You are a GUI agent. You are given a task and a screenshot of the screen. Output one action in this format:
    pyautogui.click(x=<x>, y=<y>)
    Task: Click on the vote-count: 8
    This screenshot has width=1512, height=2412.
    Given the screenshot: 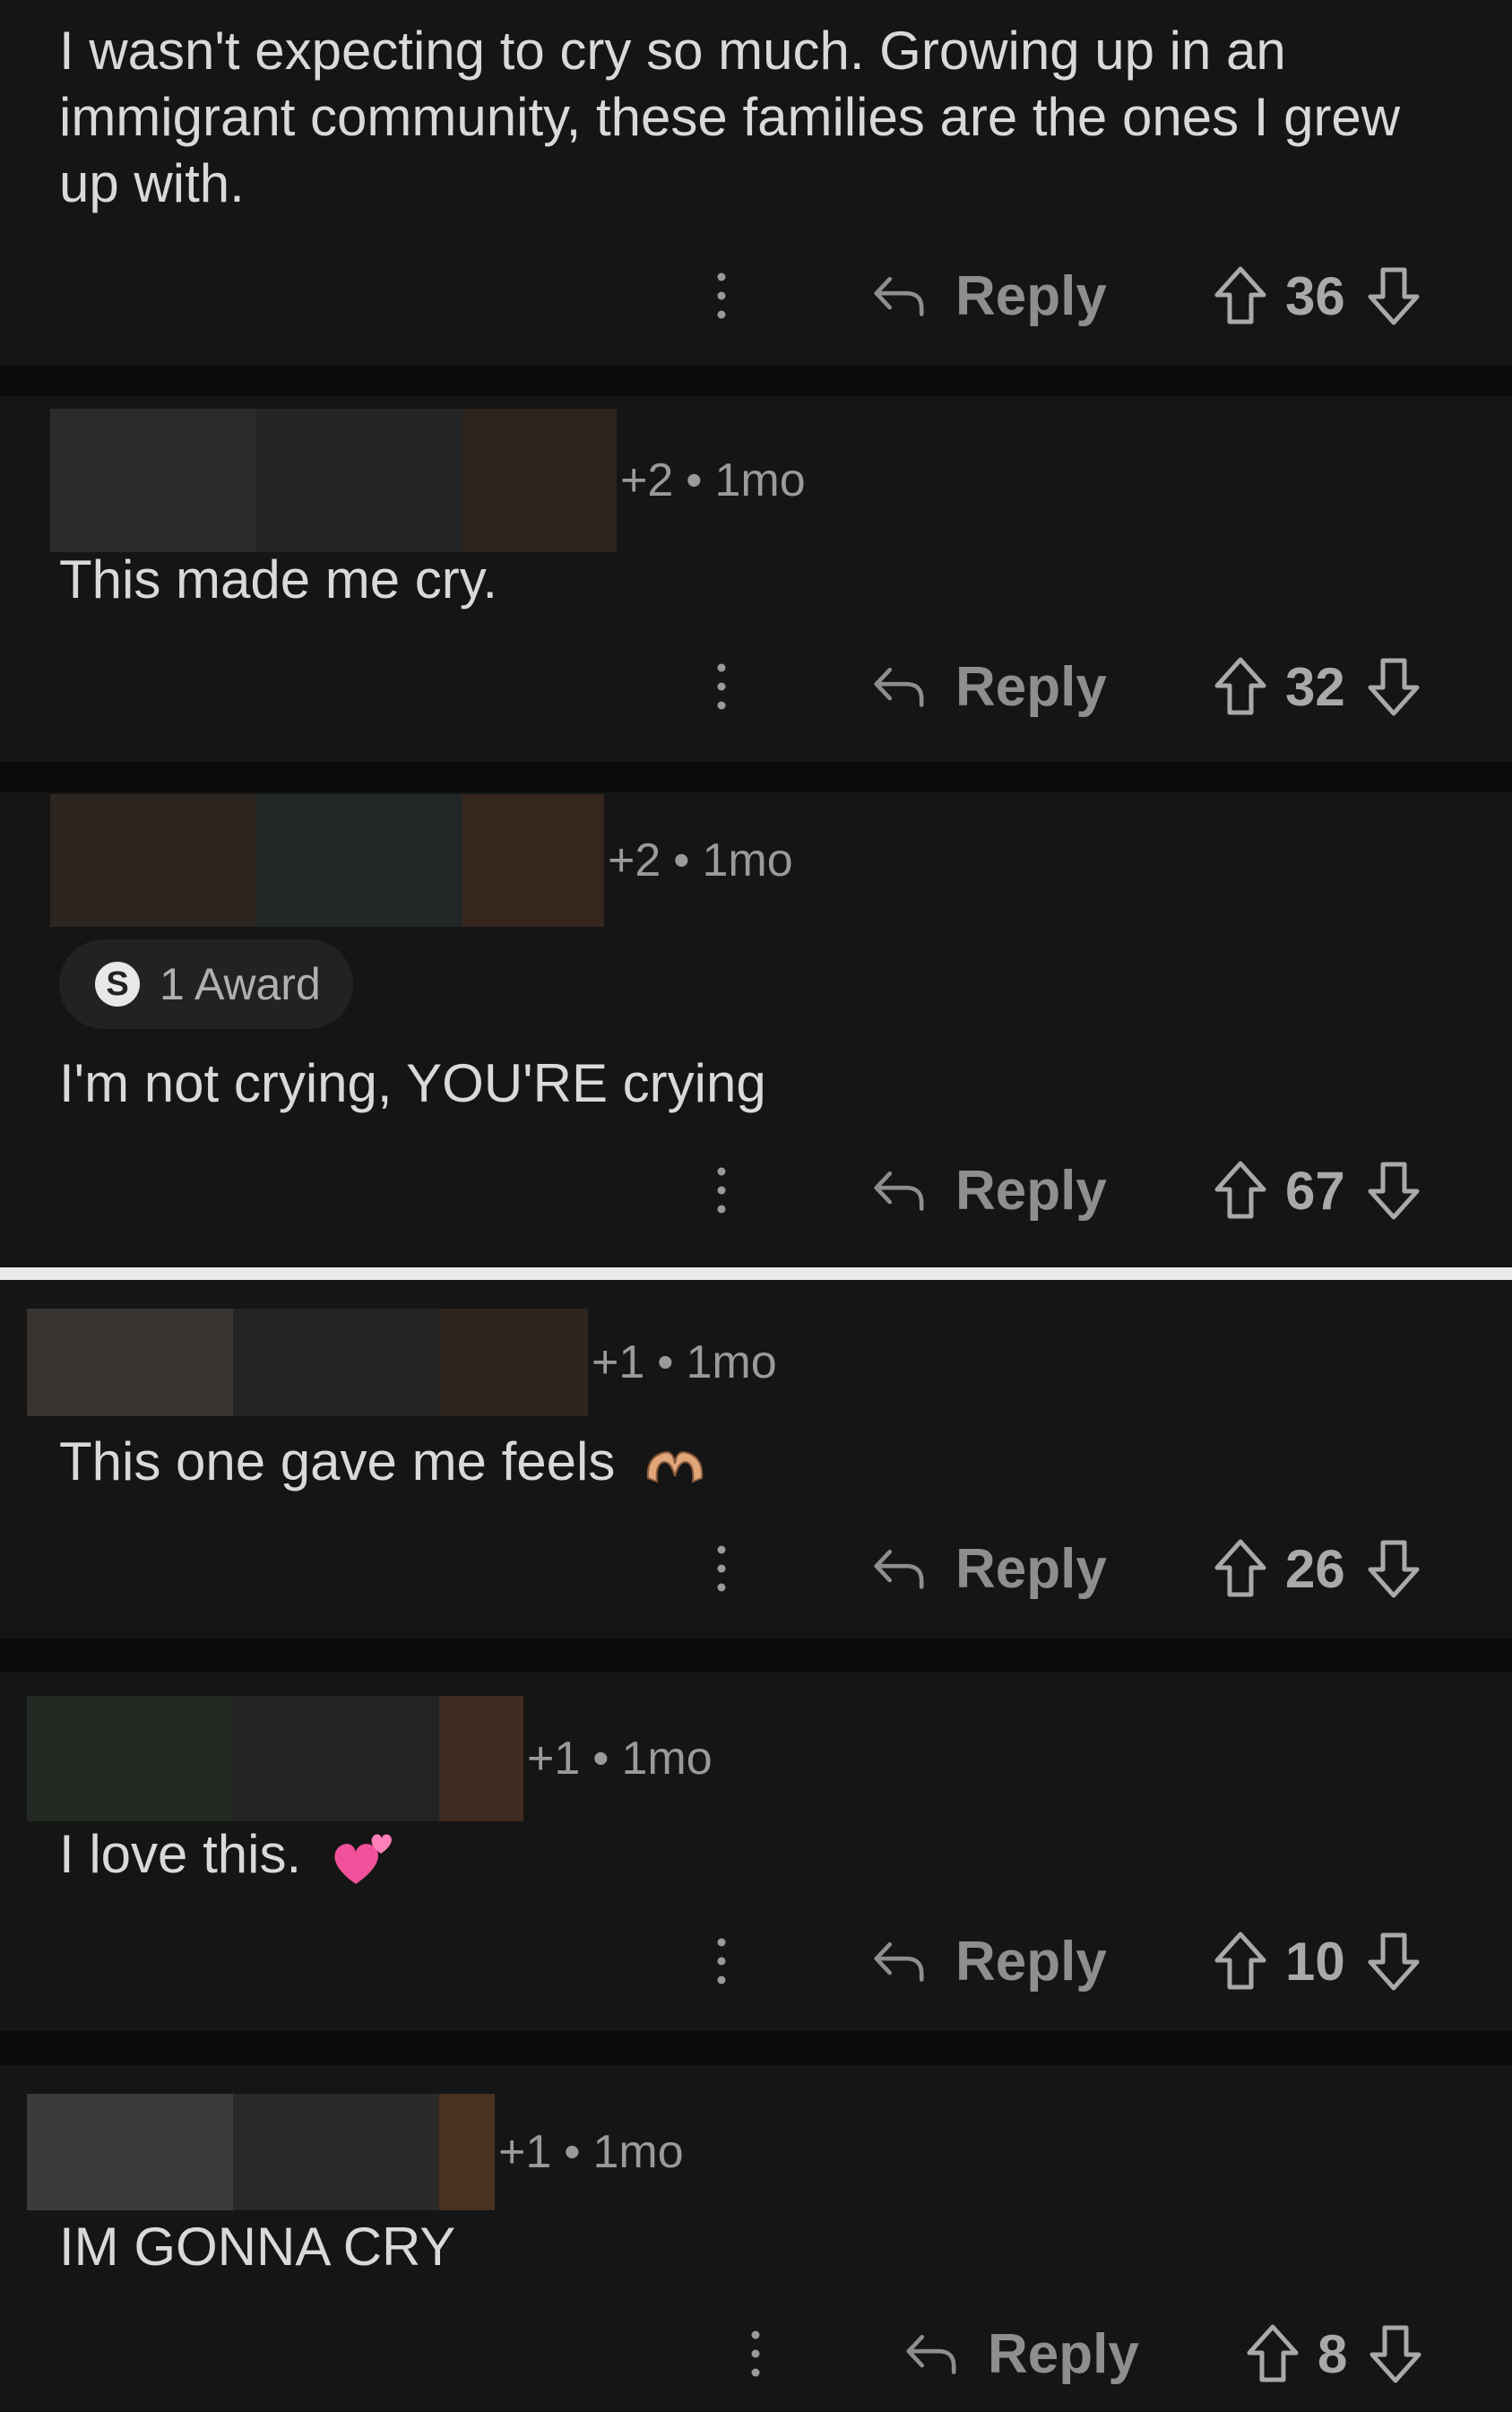 What is the action you would take?
    pyautogui.click(x=1333, y=2353)
    